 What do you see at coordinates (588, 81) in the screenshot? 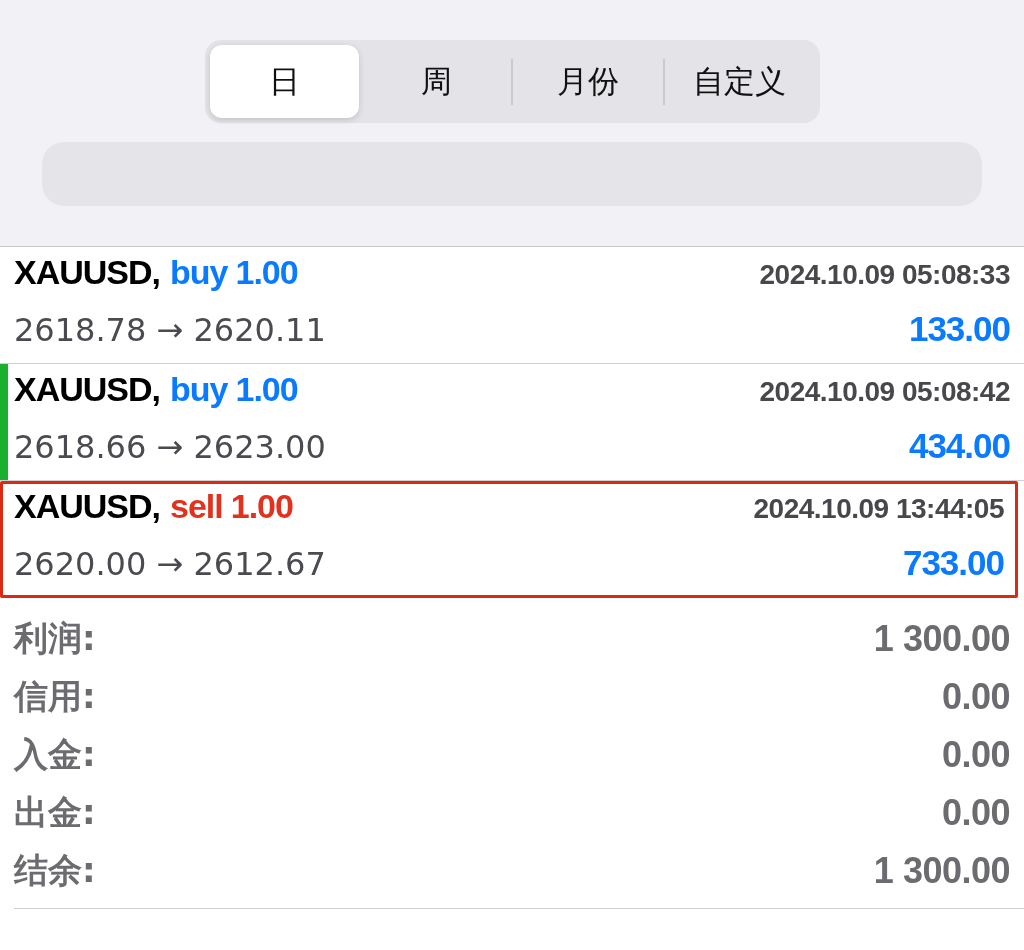
I see `period-tab: 月份` at bounding box center [588, 81].